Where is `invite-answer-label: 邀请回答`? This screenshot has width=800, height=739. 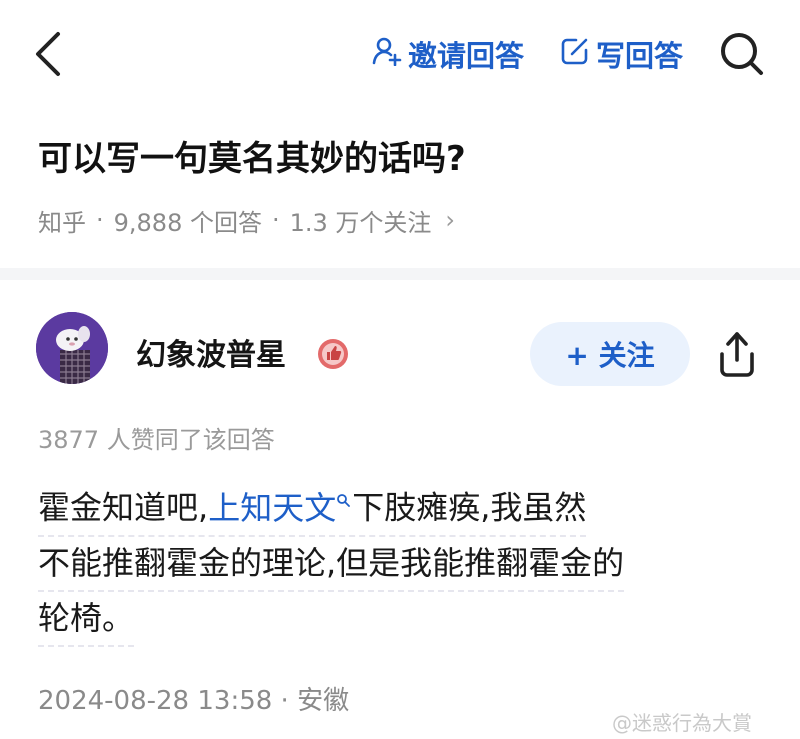
invite-answer-label: 邀请回答 is located at coordinates (466, 56).